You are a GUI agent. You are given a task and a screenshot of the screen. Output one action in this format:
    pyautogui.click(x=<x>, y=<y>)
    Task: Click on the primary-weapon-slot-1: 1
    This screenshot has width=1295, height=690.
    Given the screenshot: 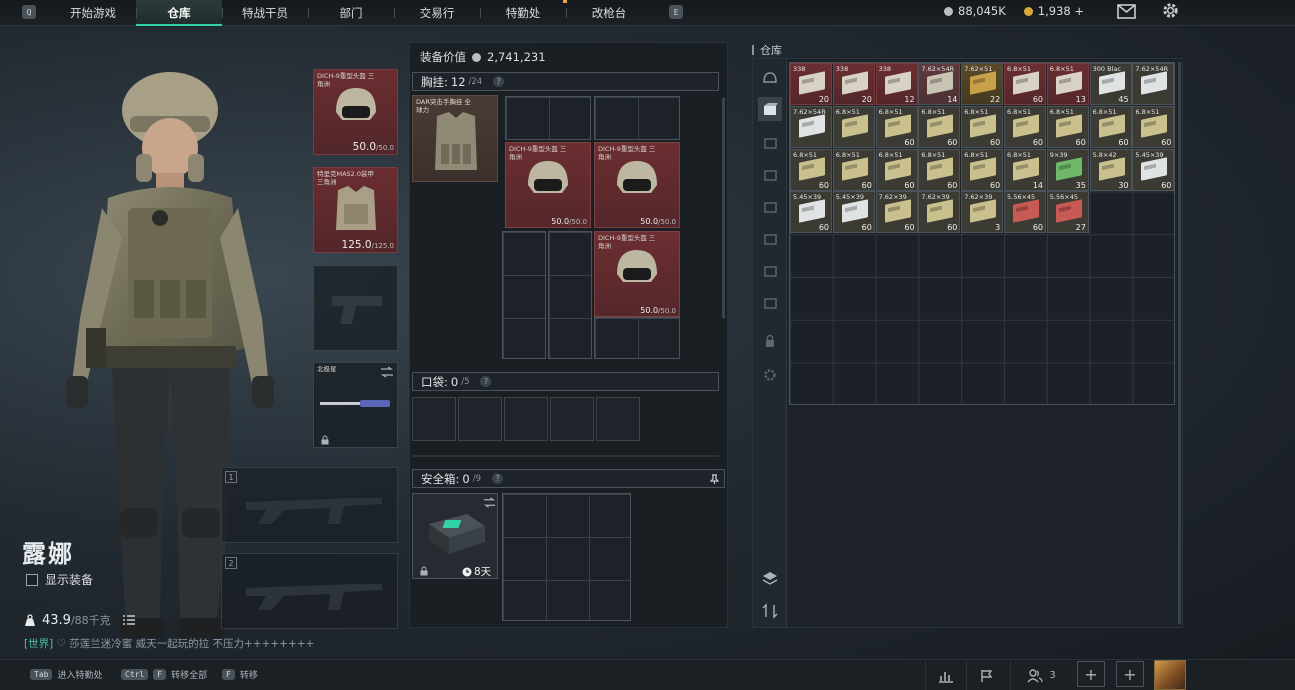 What is the action you would take?
    pyautogui.click(x=309, y=505)
    